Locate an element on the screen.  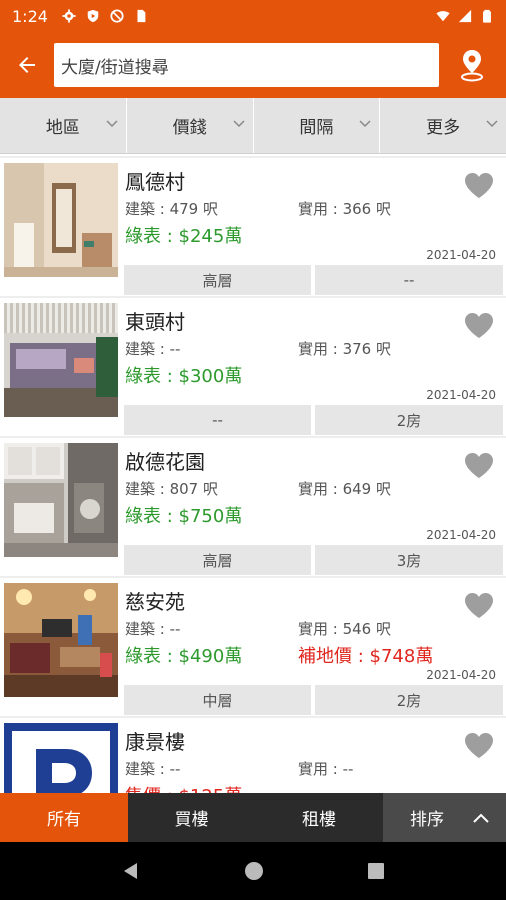
back-triangle-icon is located at coordinates (131, 871).